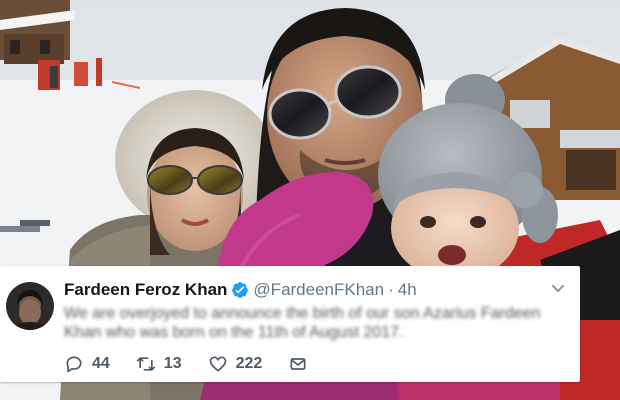 Image resolution: width=620 pixels, height=400 pixels. Describe the element at coordinates (30, 306) in the screenshot. I see `avatar` at that location.